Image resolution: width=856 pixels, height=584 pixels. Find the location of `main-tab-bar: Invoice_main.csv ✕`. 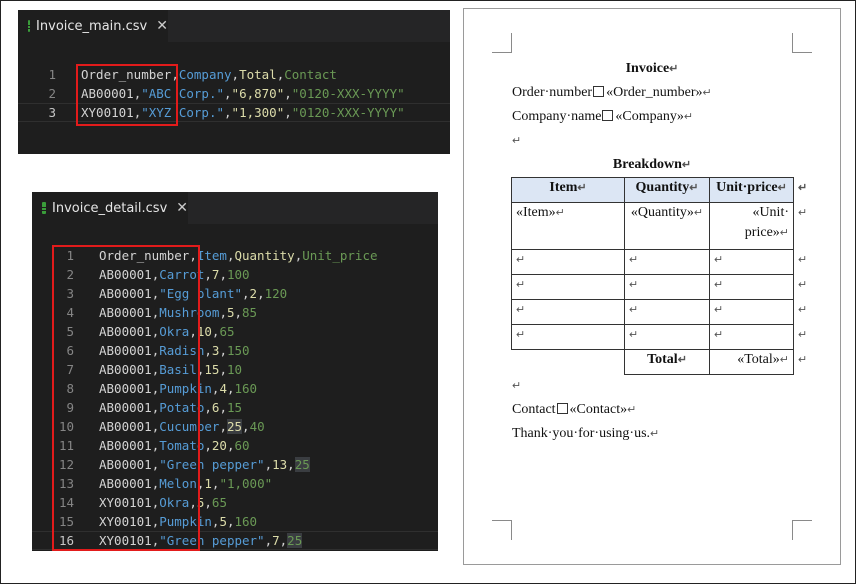

main-tab-bar: Invoice_main.csv ✕ is located at coordinates (234, 26).